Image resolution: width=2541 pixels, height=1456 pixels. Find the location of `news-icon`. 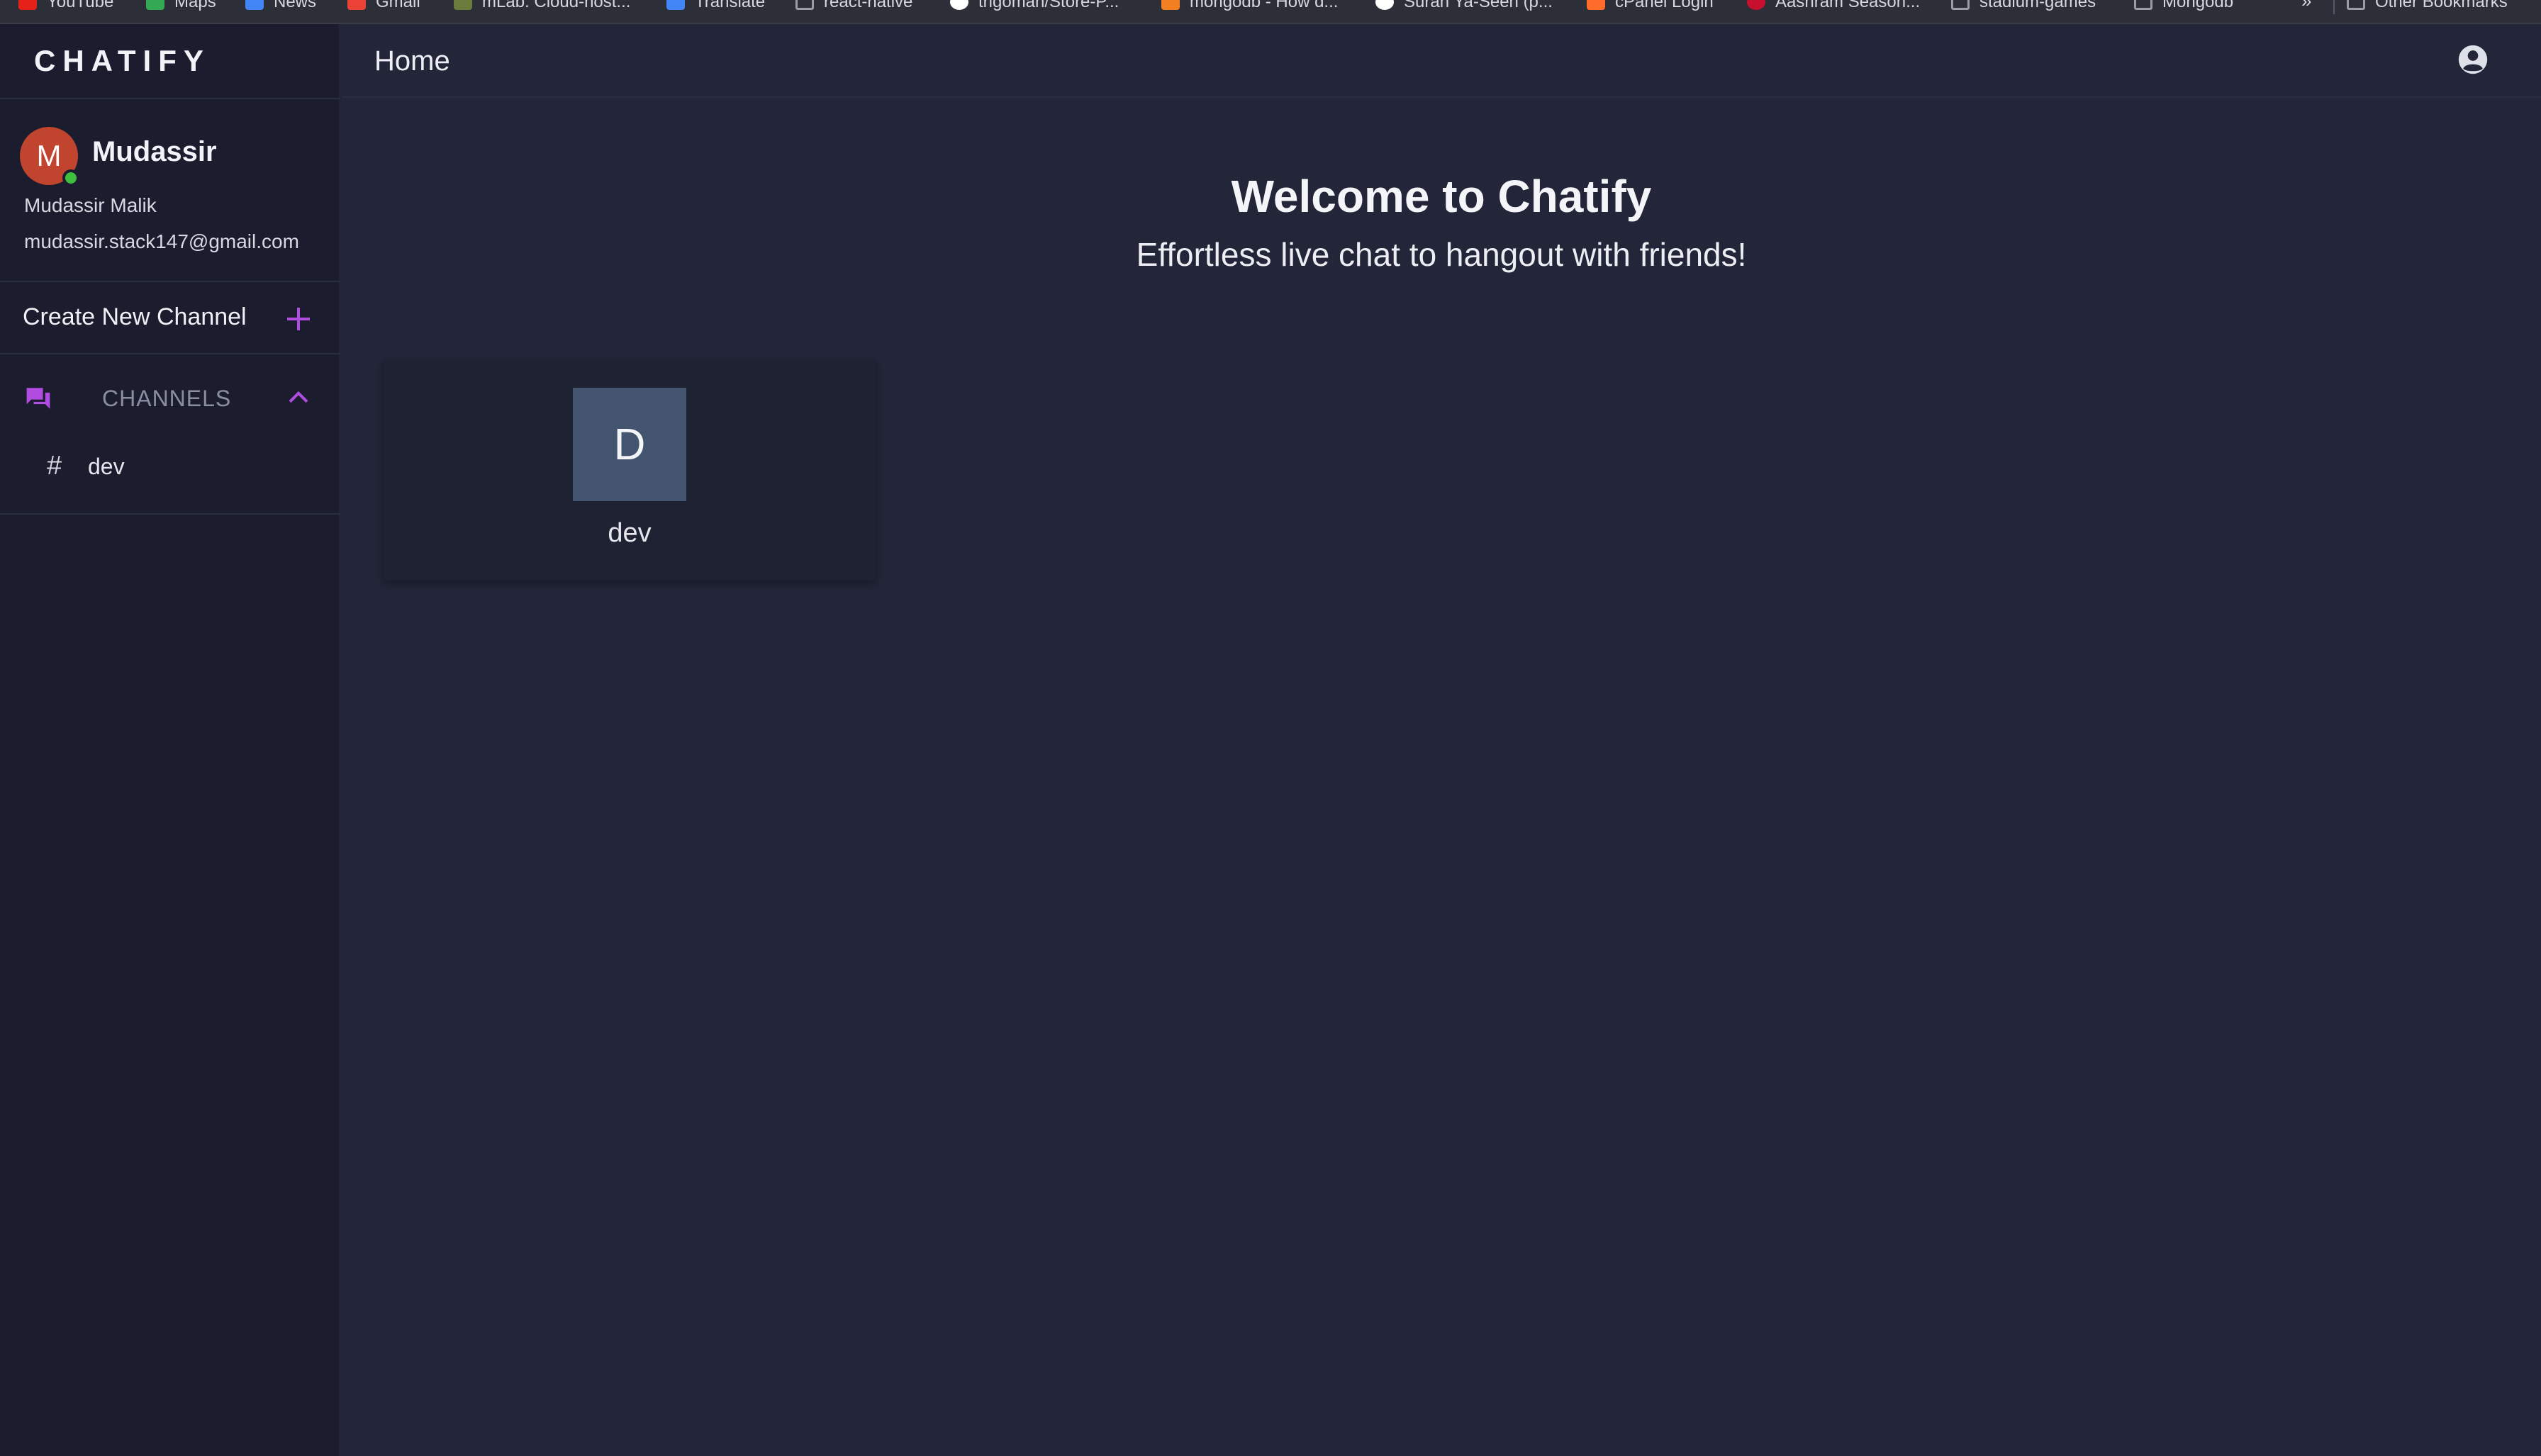

news-icon is located at coordinates (254, 5).